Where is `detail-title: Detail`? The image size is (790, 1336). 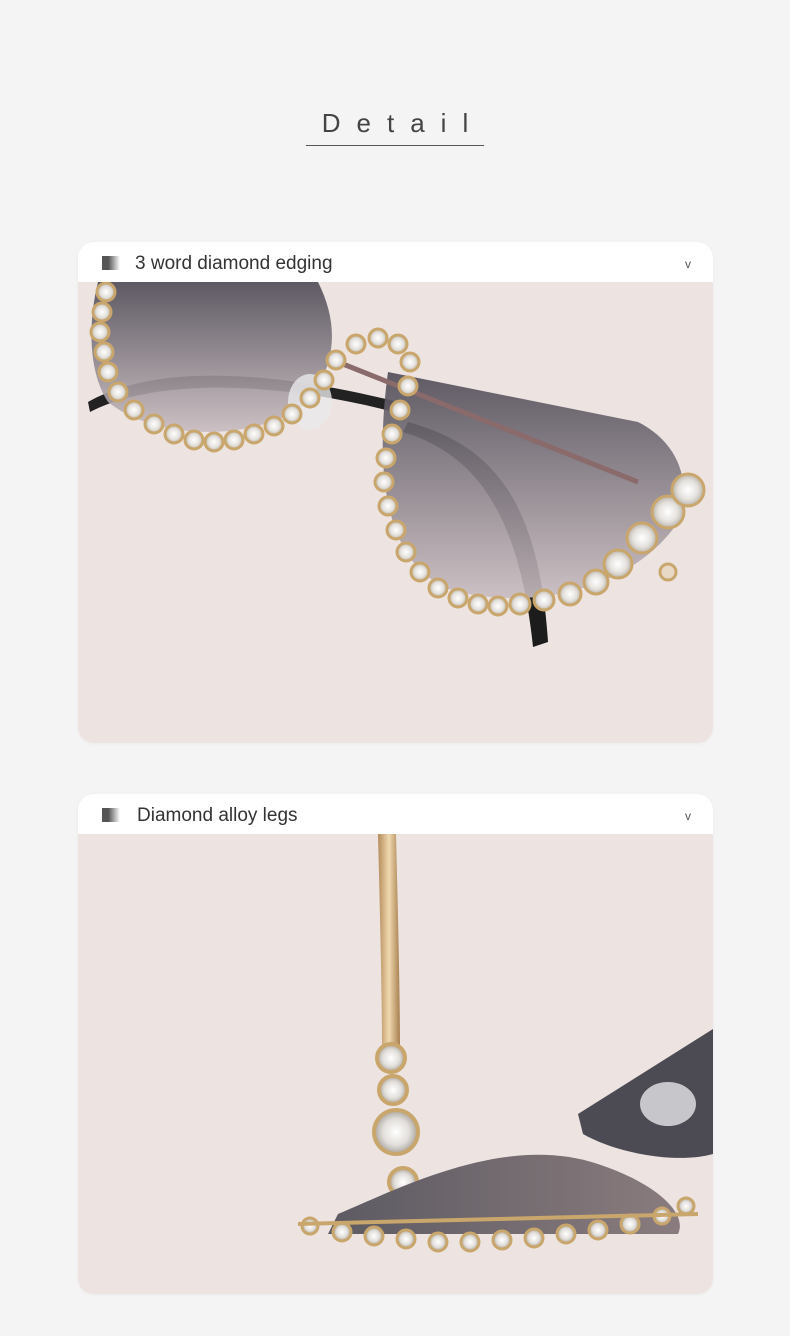 detail-title: Detail is located at coordinates (395, 127).